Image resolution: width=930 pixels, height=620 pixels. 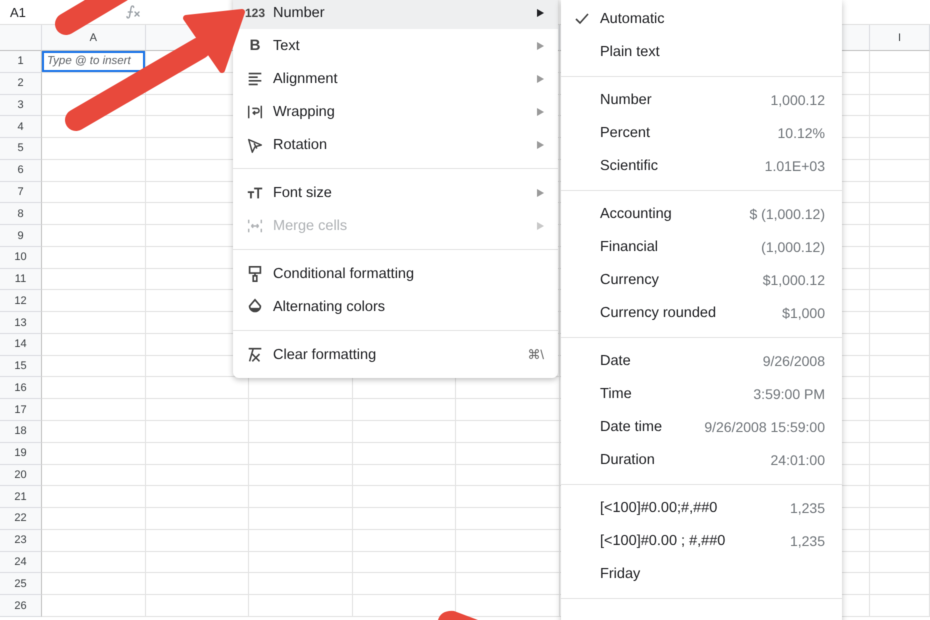 I want to click on row-number: 16, so click(x=21, y=388).